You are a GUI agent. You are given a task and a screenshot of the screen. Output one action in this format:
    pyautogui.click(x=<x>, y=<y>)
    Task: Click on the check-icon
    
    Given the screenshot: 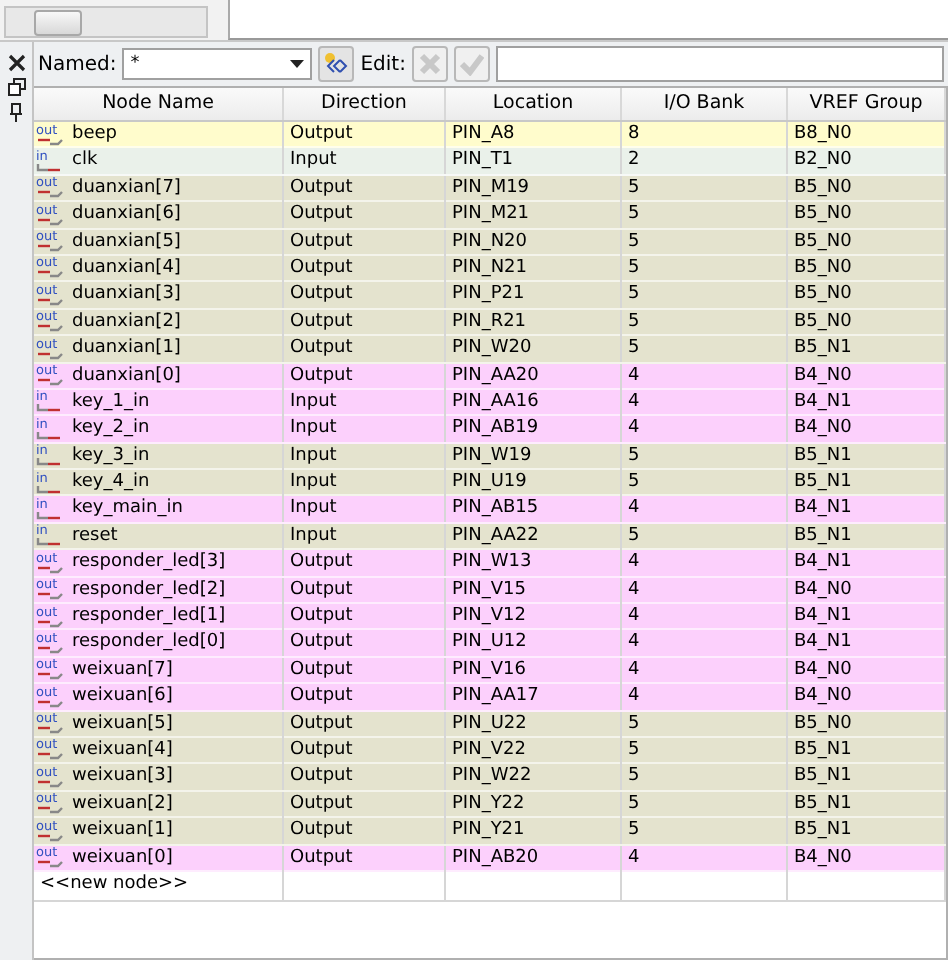 What is the action you would take?
    pyautogui.click(x=471, y=64)
    